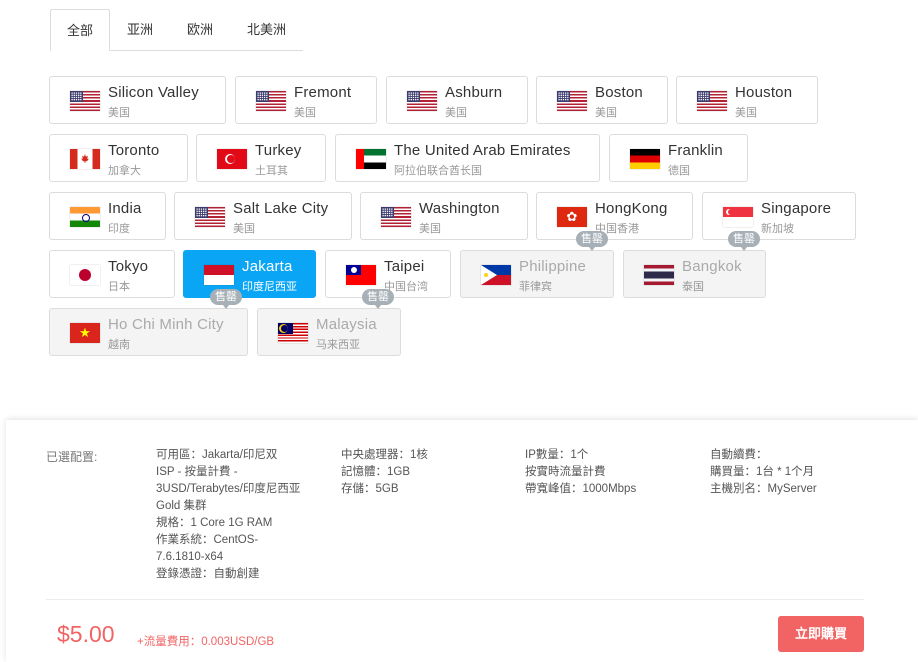 This screenshot has width=918, height=662. I want to click on location-tokyo: Tokyo 日本, so click(112, 274).